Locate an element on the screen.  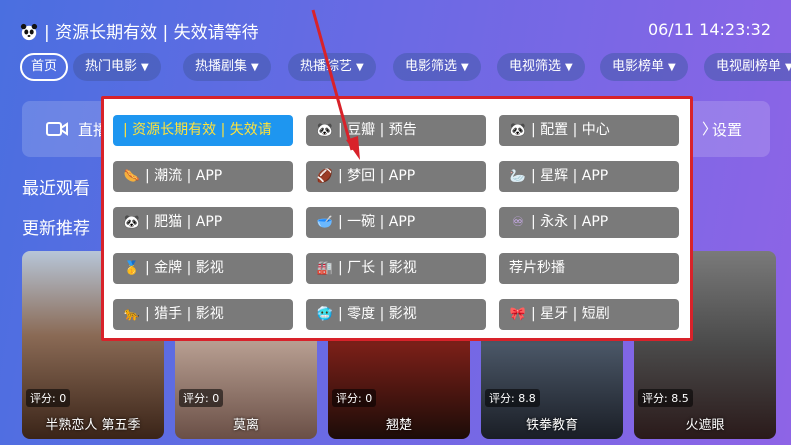
poster-title: 铁拳教育 is located at coordinates (551, 425).